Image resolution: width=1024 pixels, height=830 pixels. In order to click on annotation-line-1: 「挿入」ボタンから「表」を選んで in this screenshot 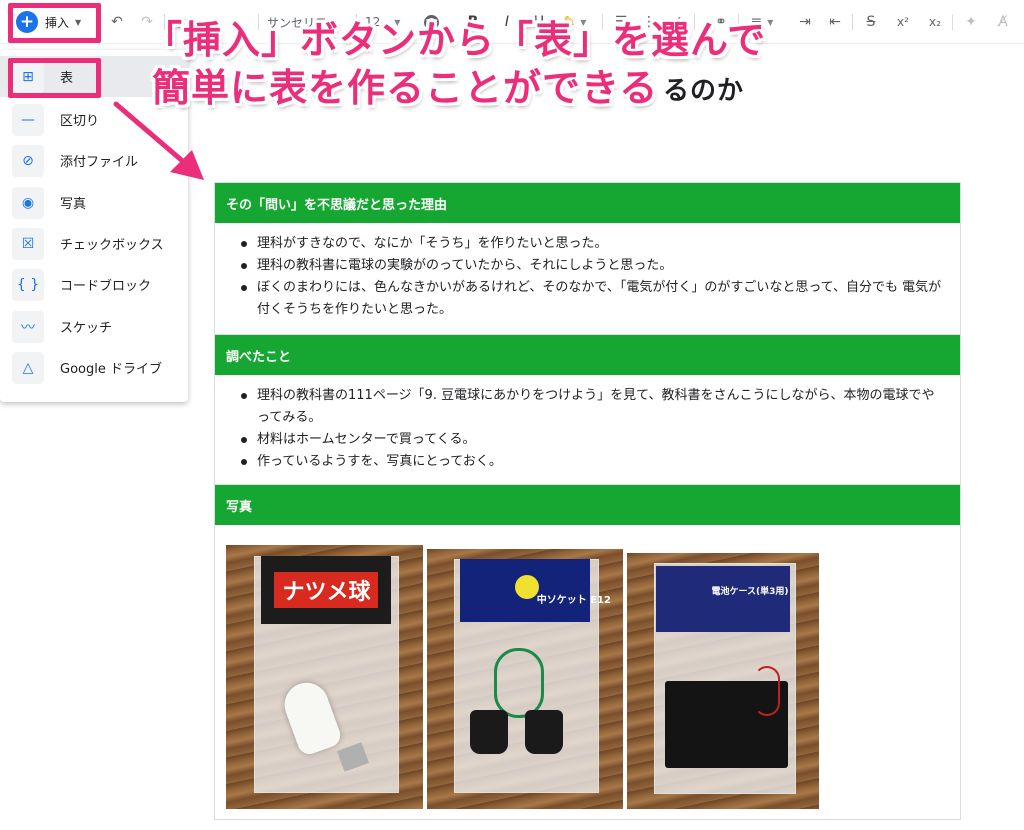, I will do `click(455, 40)`.